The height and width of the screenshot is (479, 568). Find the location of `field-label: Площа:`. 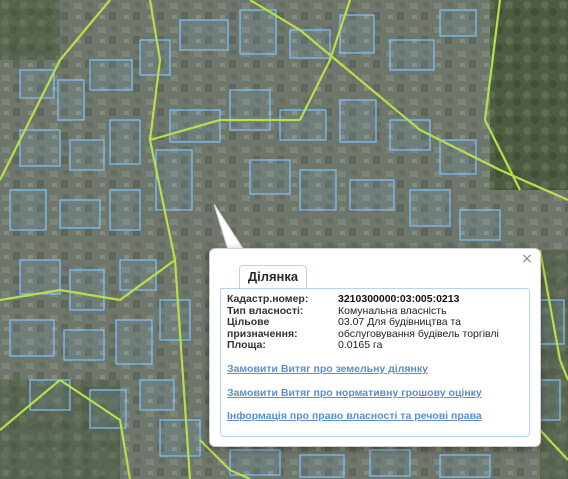

field-label: Площа: is located at coordinates (246, 345).